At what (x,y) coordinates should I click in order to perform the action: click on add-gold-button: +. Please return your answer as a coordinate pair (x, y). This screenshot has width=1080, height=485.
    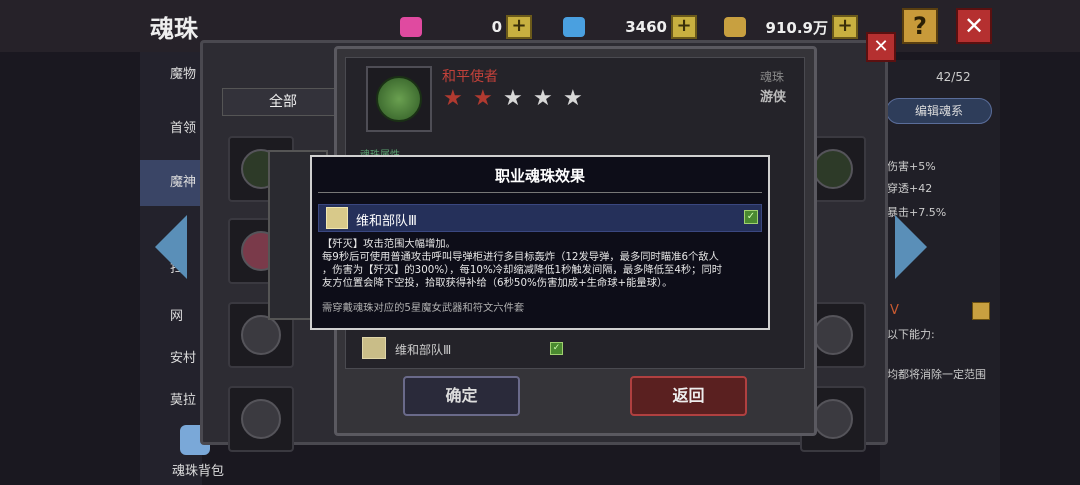
    Looking at the image, I should click on (845, 27).